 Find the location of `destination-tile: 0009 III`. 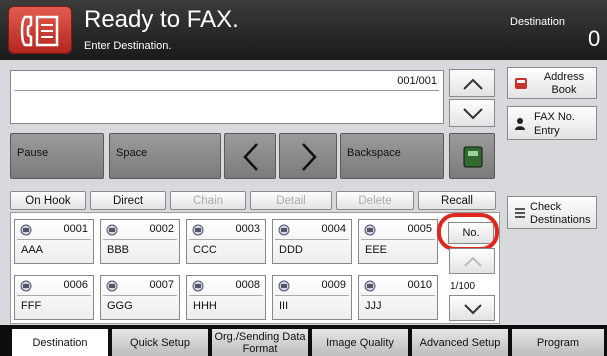

destination-tile: 0009 III is located at coordinates (312, 297).